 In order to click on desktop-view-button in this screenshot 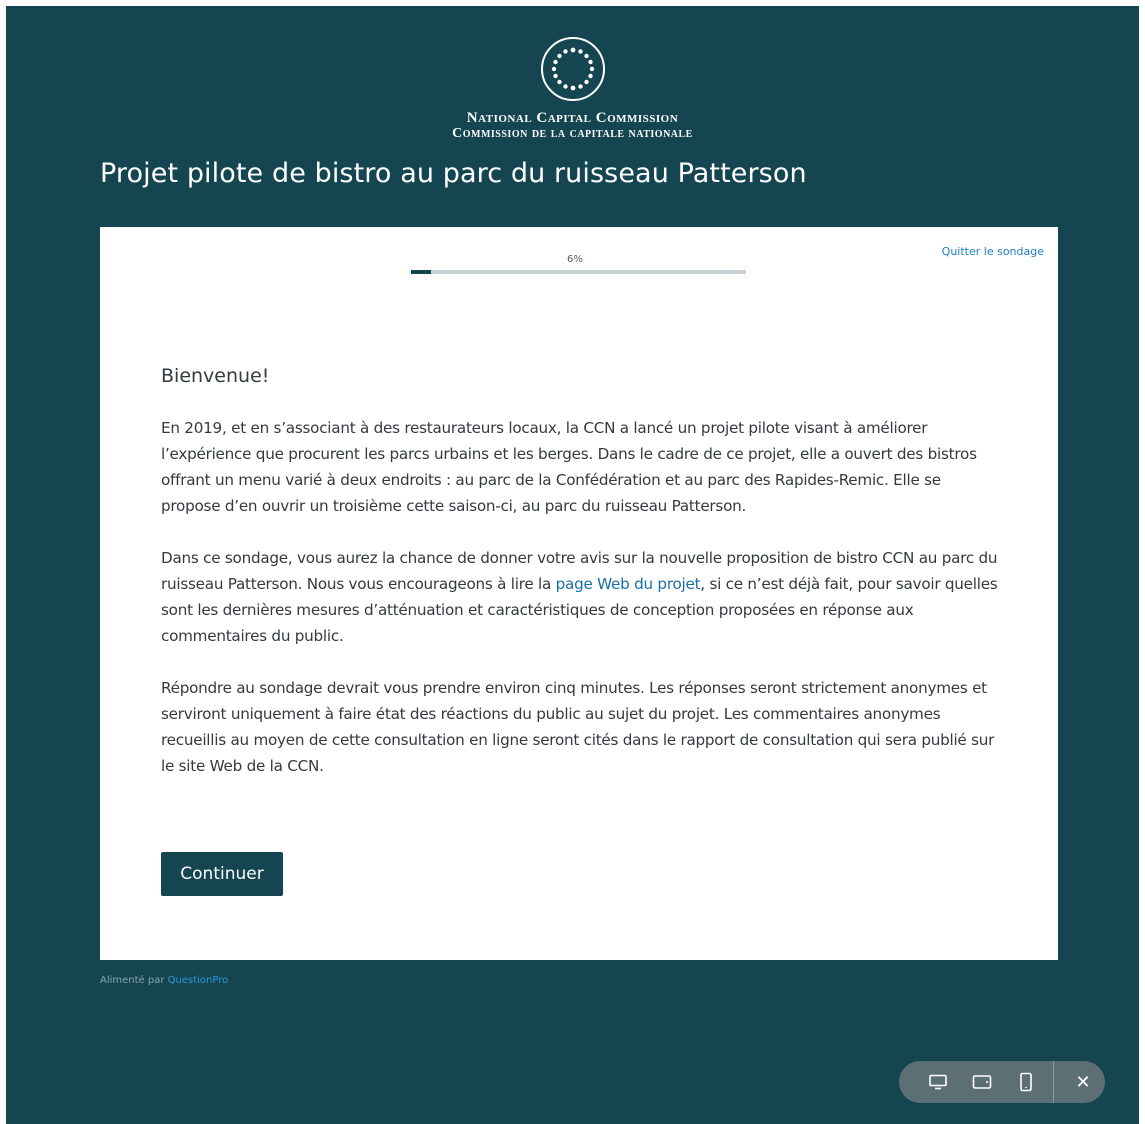, I will do `click(938, 1082)`.